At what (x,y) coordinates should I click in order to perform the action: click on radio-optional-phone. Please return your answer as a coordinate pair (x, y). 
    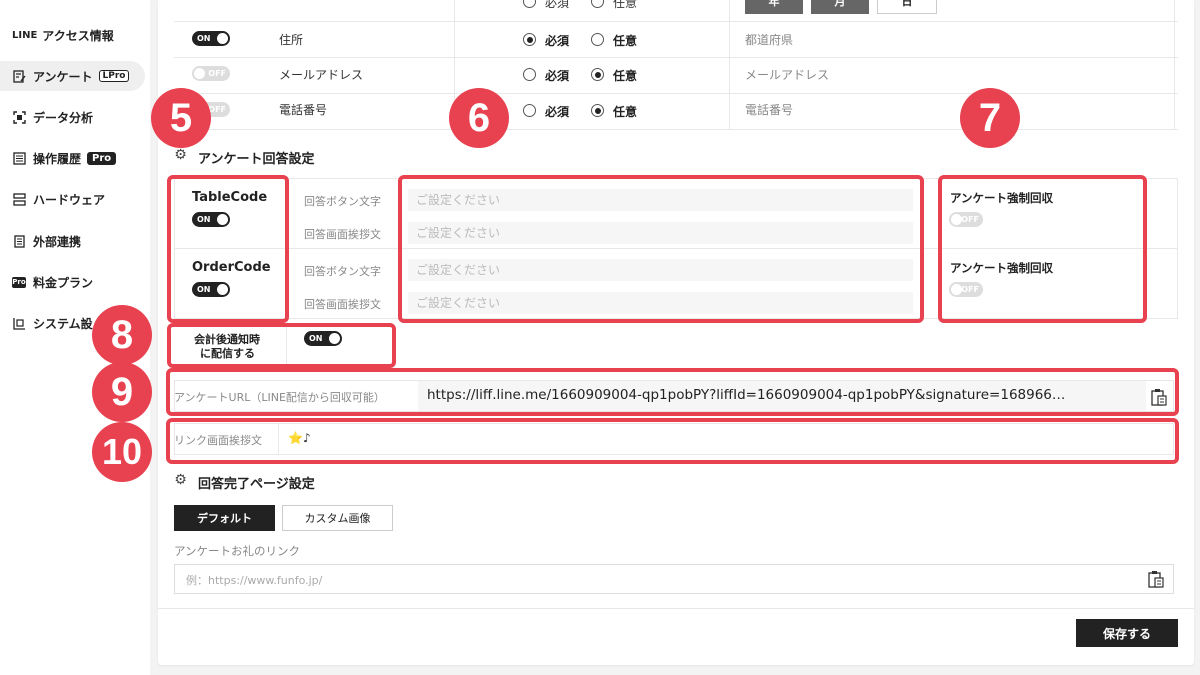
    Looking at the image, I should click on (597, 110).